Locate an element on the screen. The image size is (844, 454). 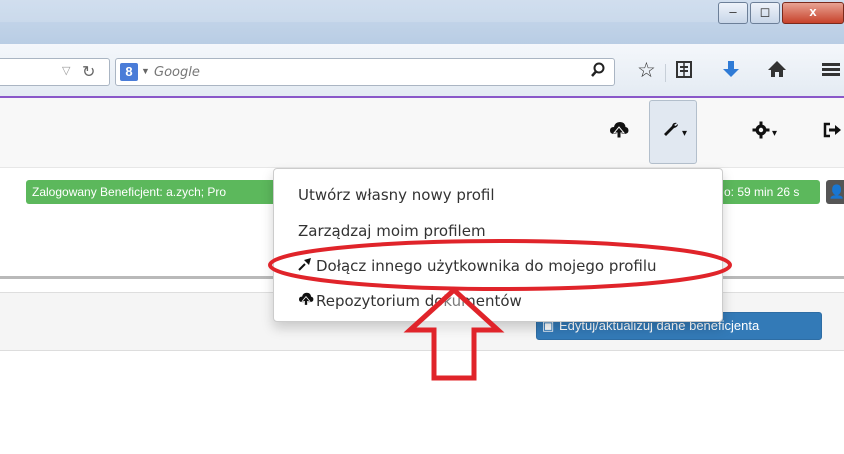
menu-item-document-repository: Repozytorium dokumentów is located at coordinates (498, 301).